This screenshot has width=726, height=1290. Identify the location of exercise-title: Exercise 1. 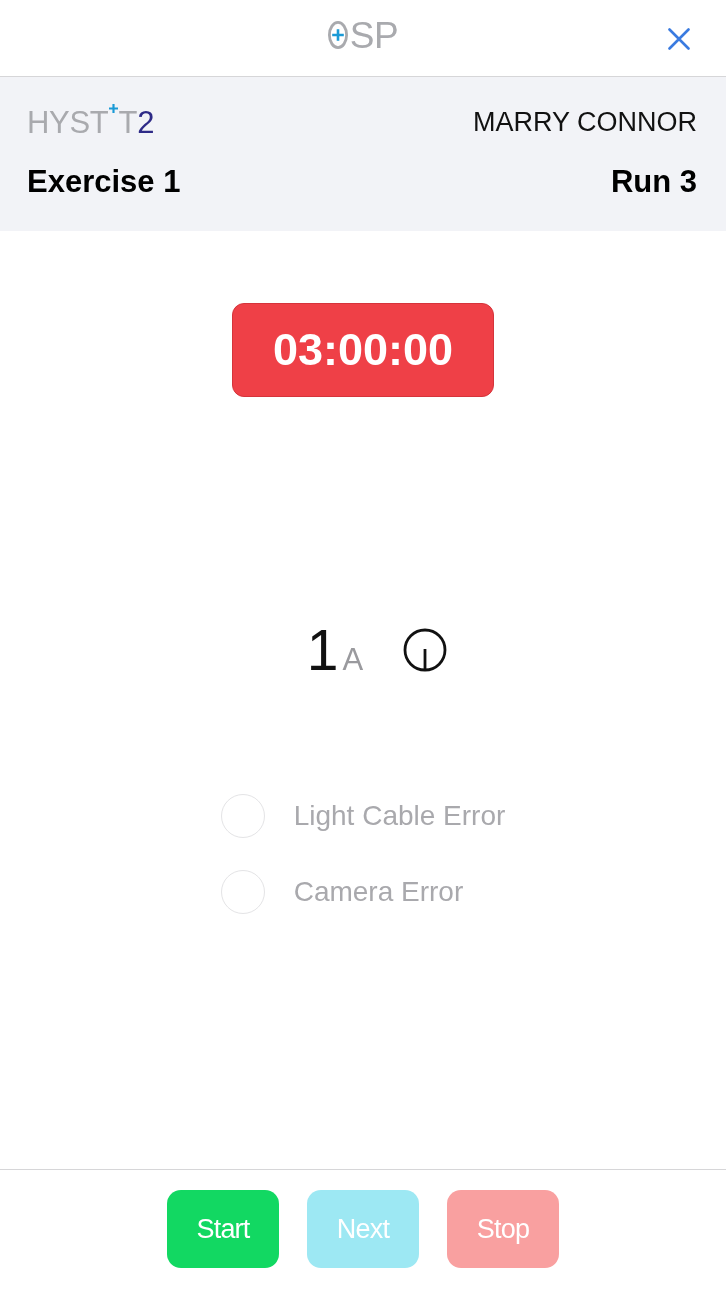
(104, 182).